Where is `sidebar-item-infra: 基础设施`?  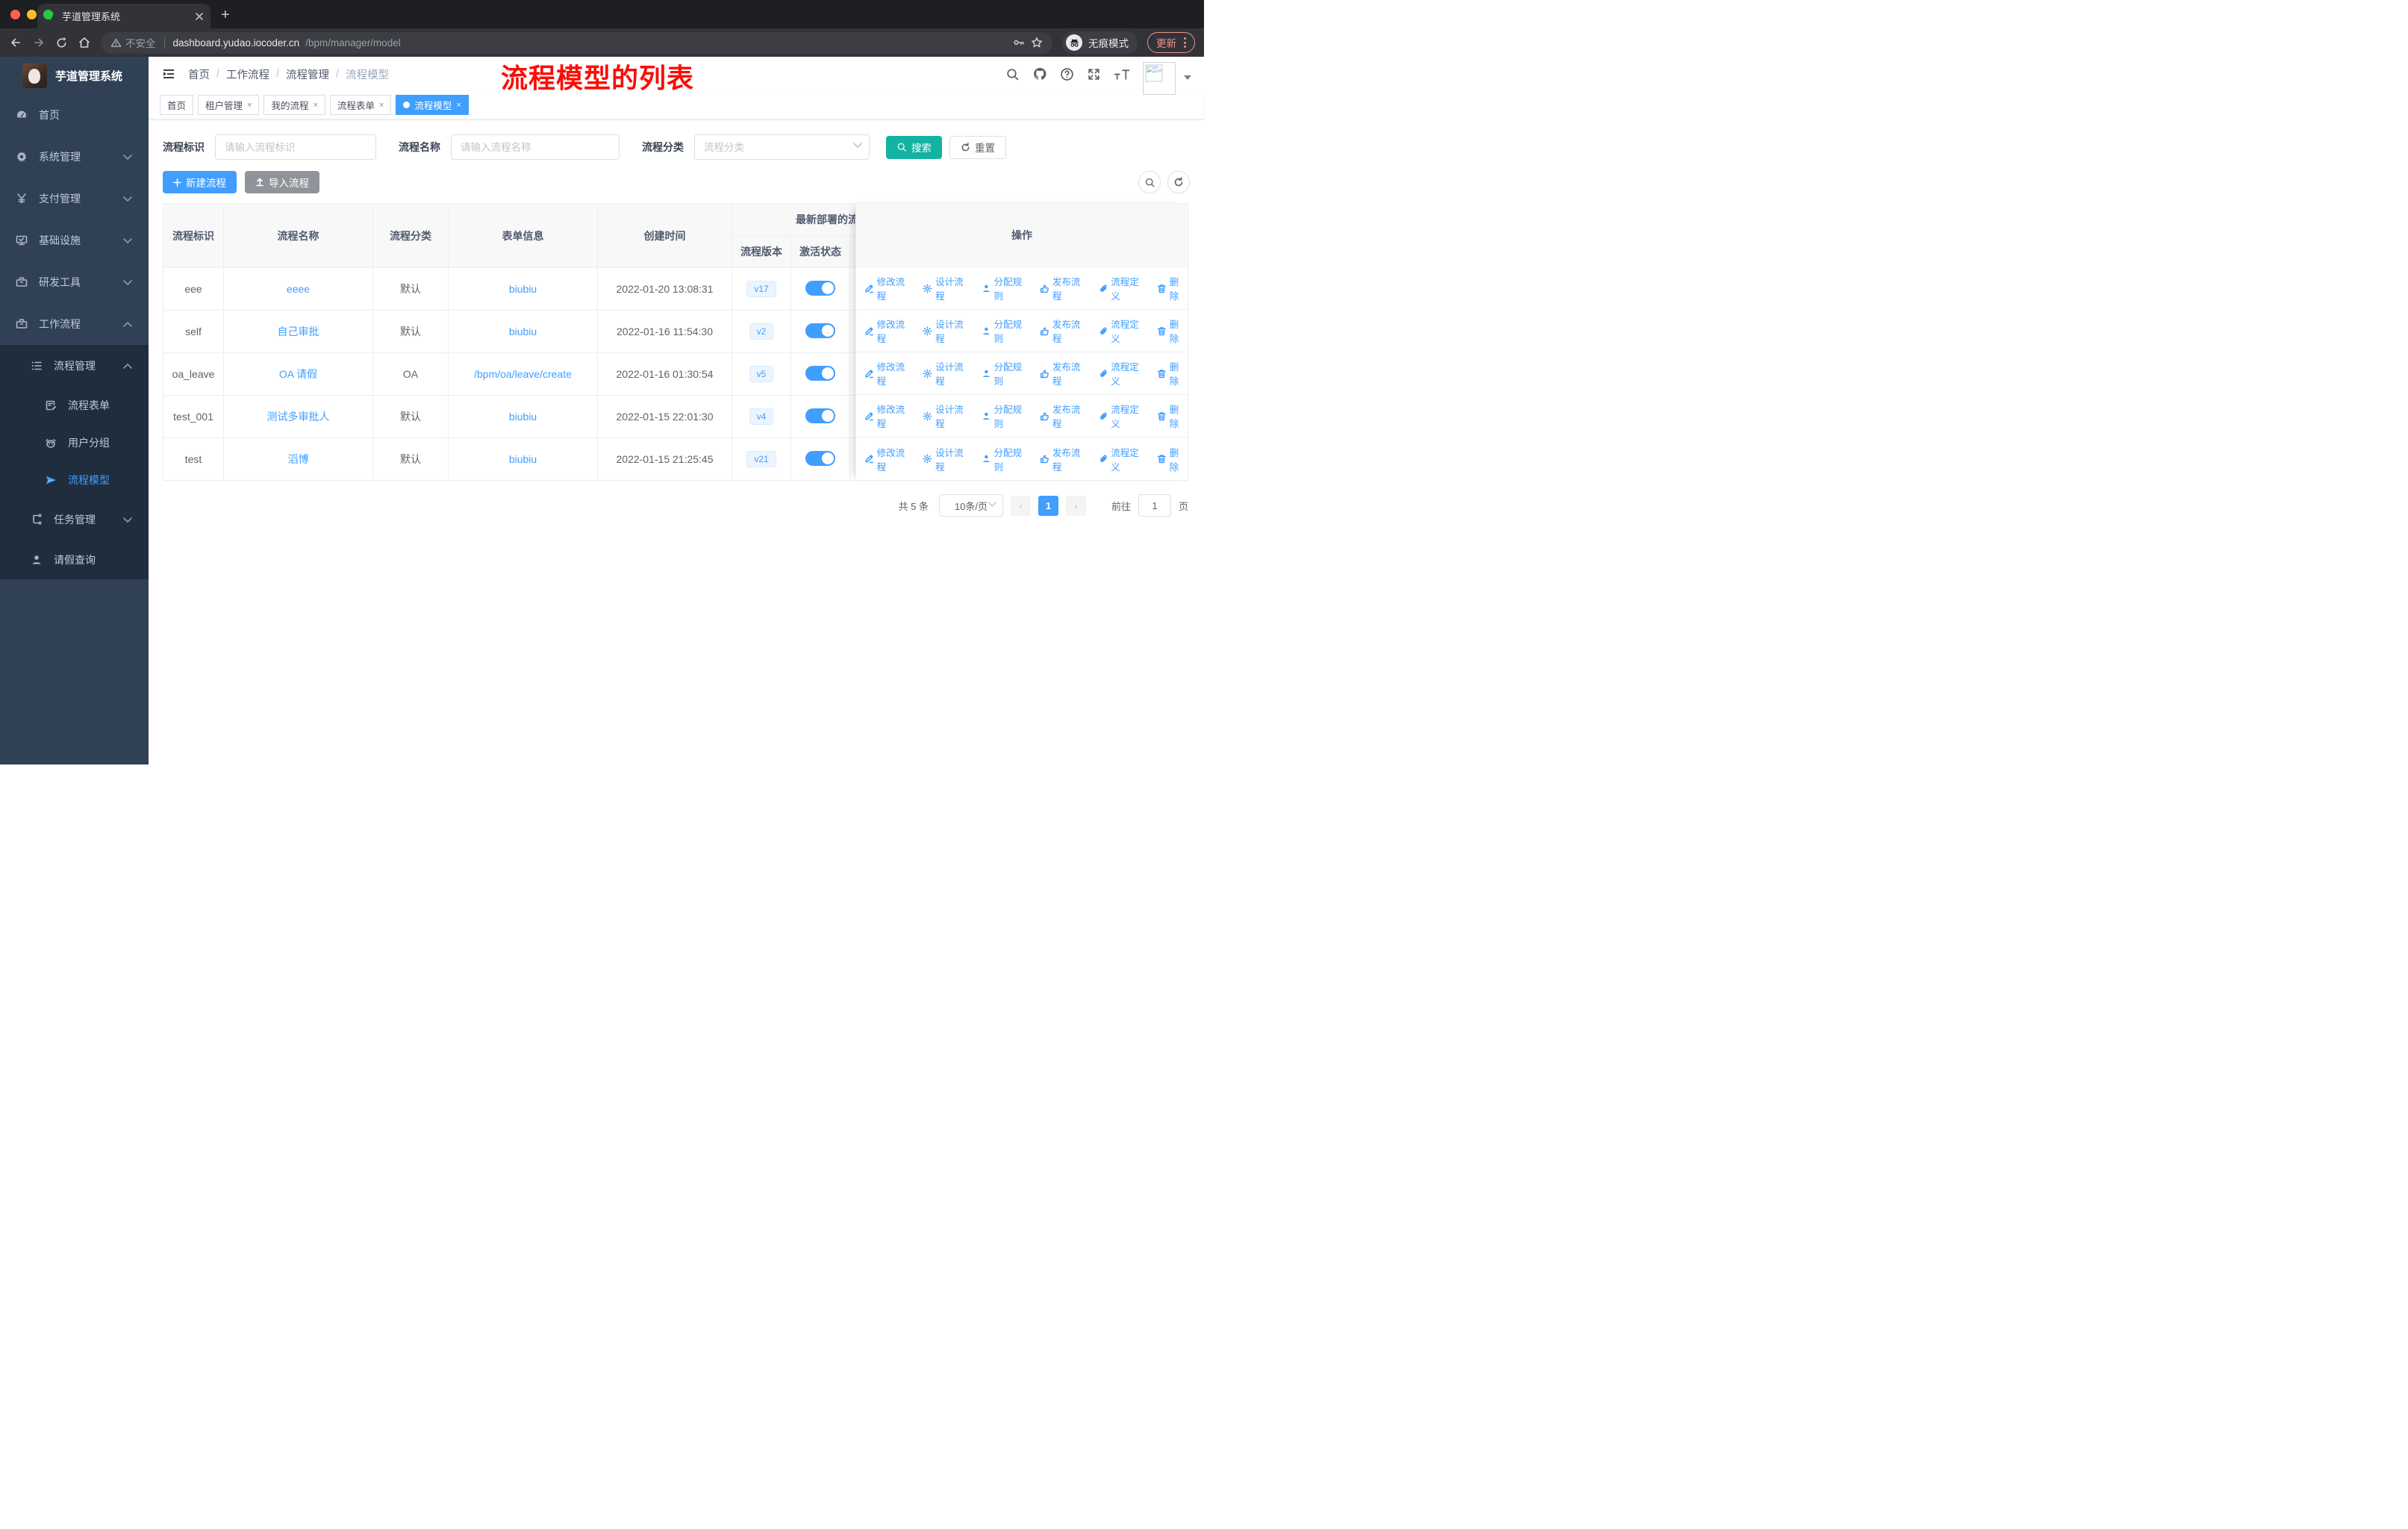
sidebar-item-infra: 基础设施 is located at coordinates (74, 240).